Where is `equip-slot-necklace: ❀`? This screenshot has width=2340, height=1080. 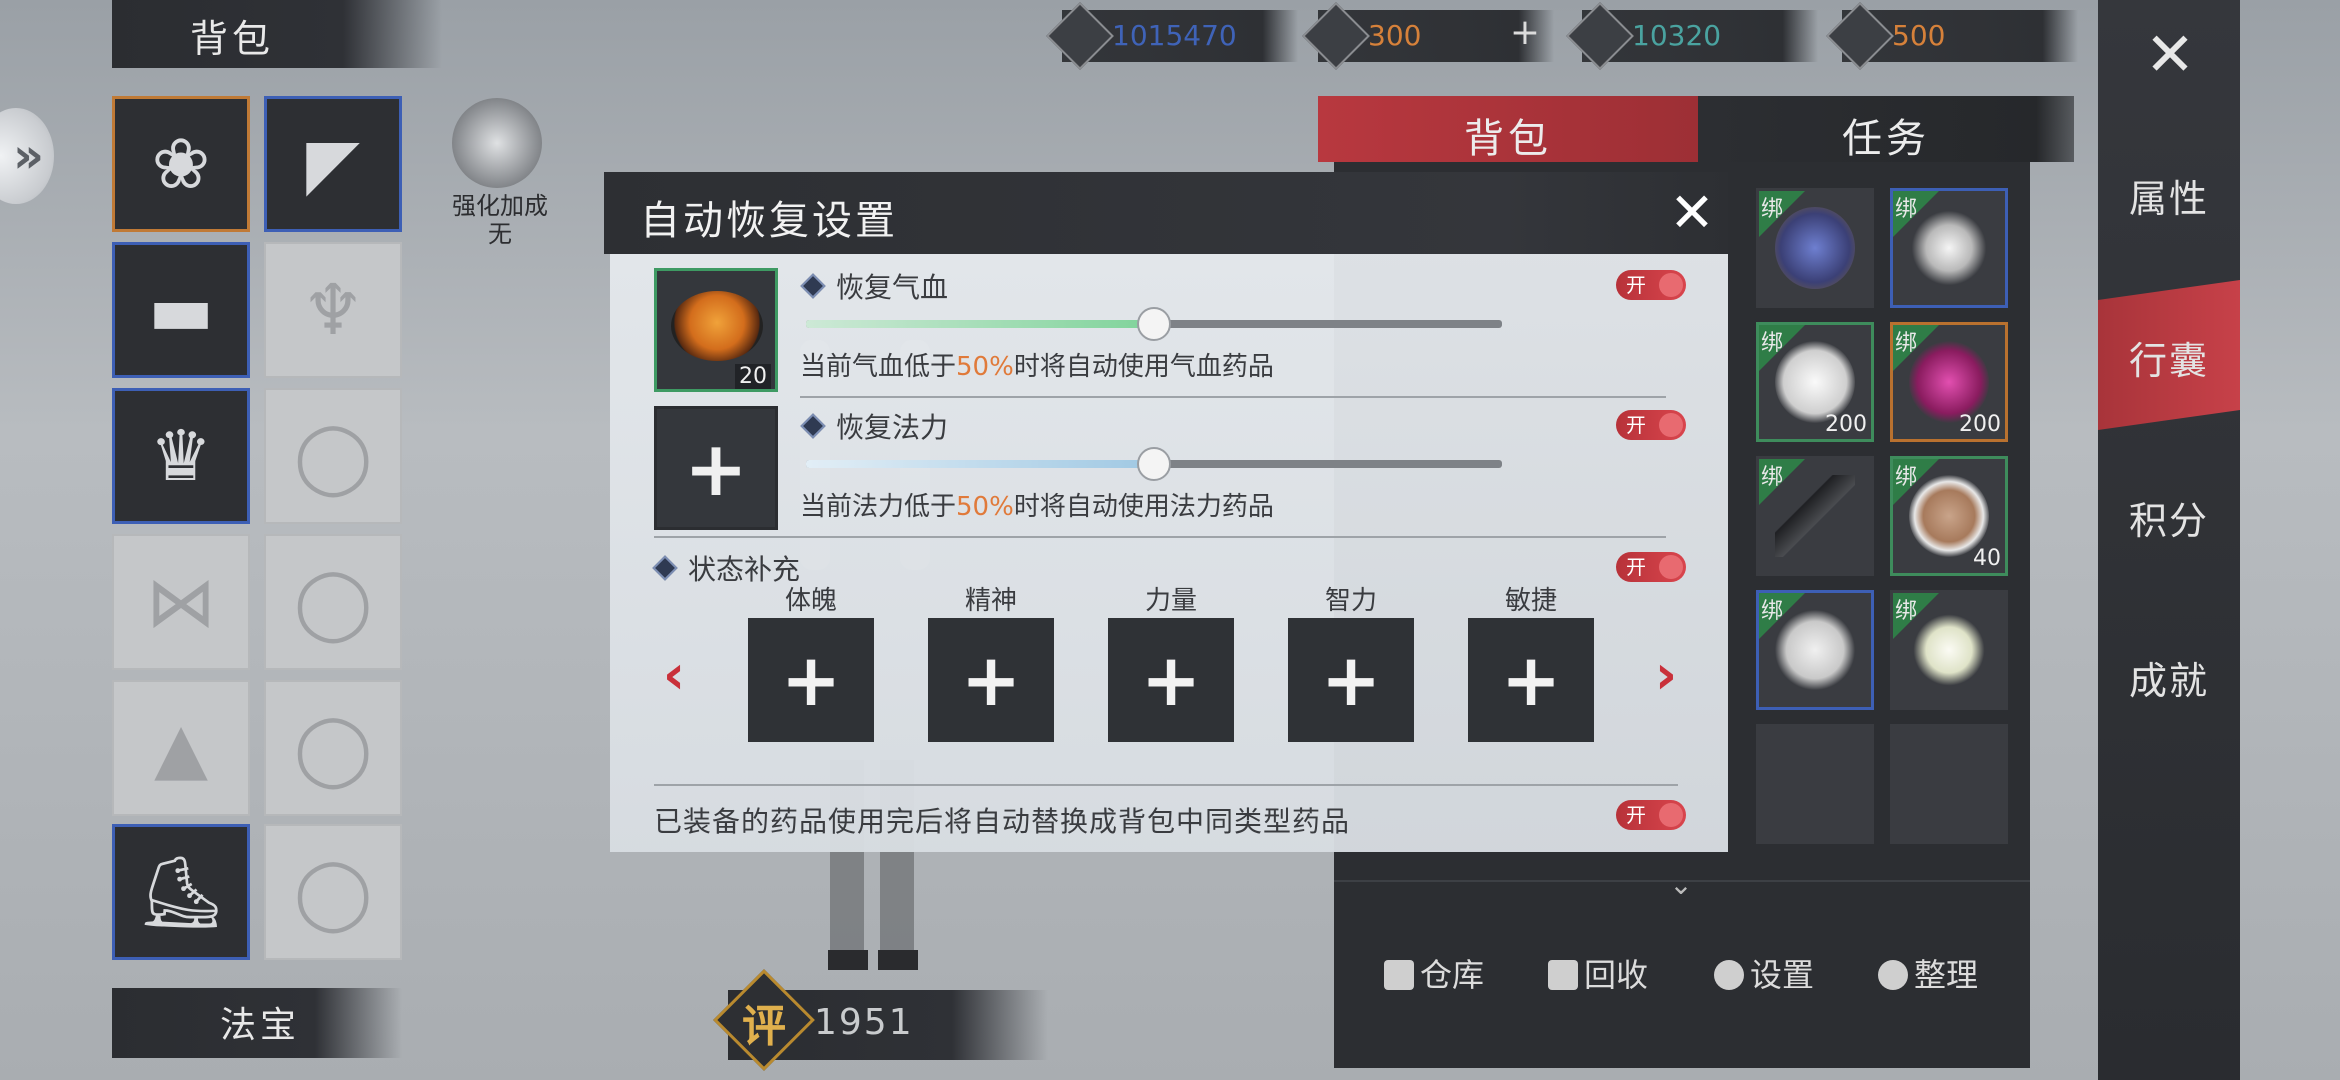 equip-slot-necklace: ❀ is located at coordinates (181, 164).